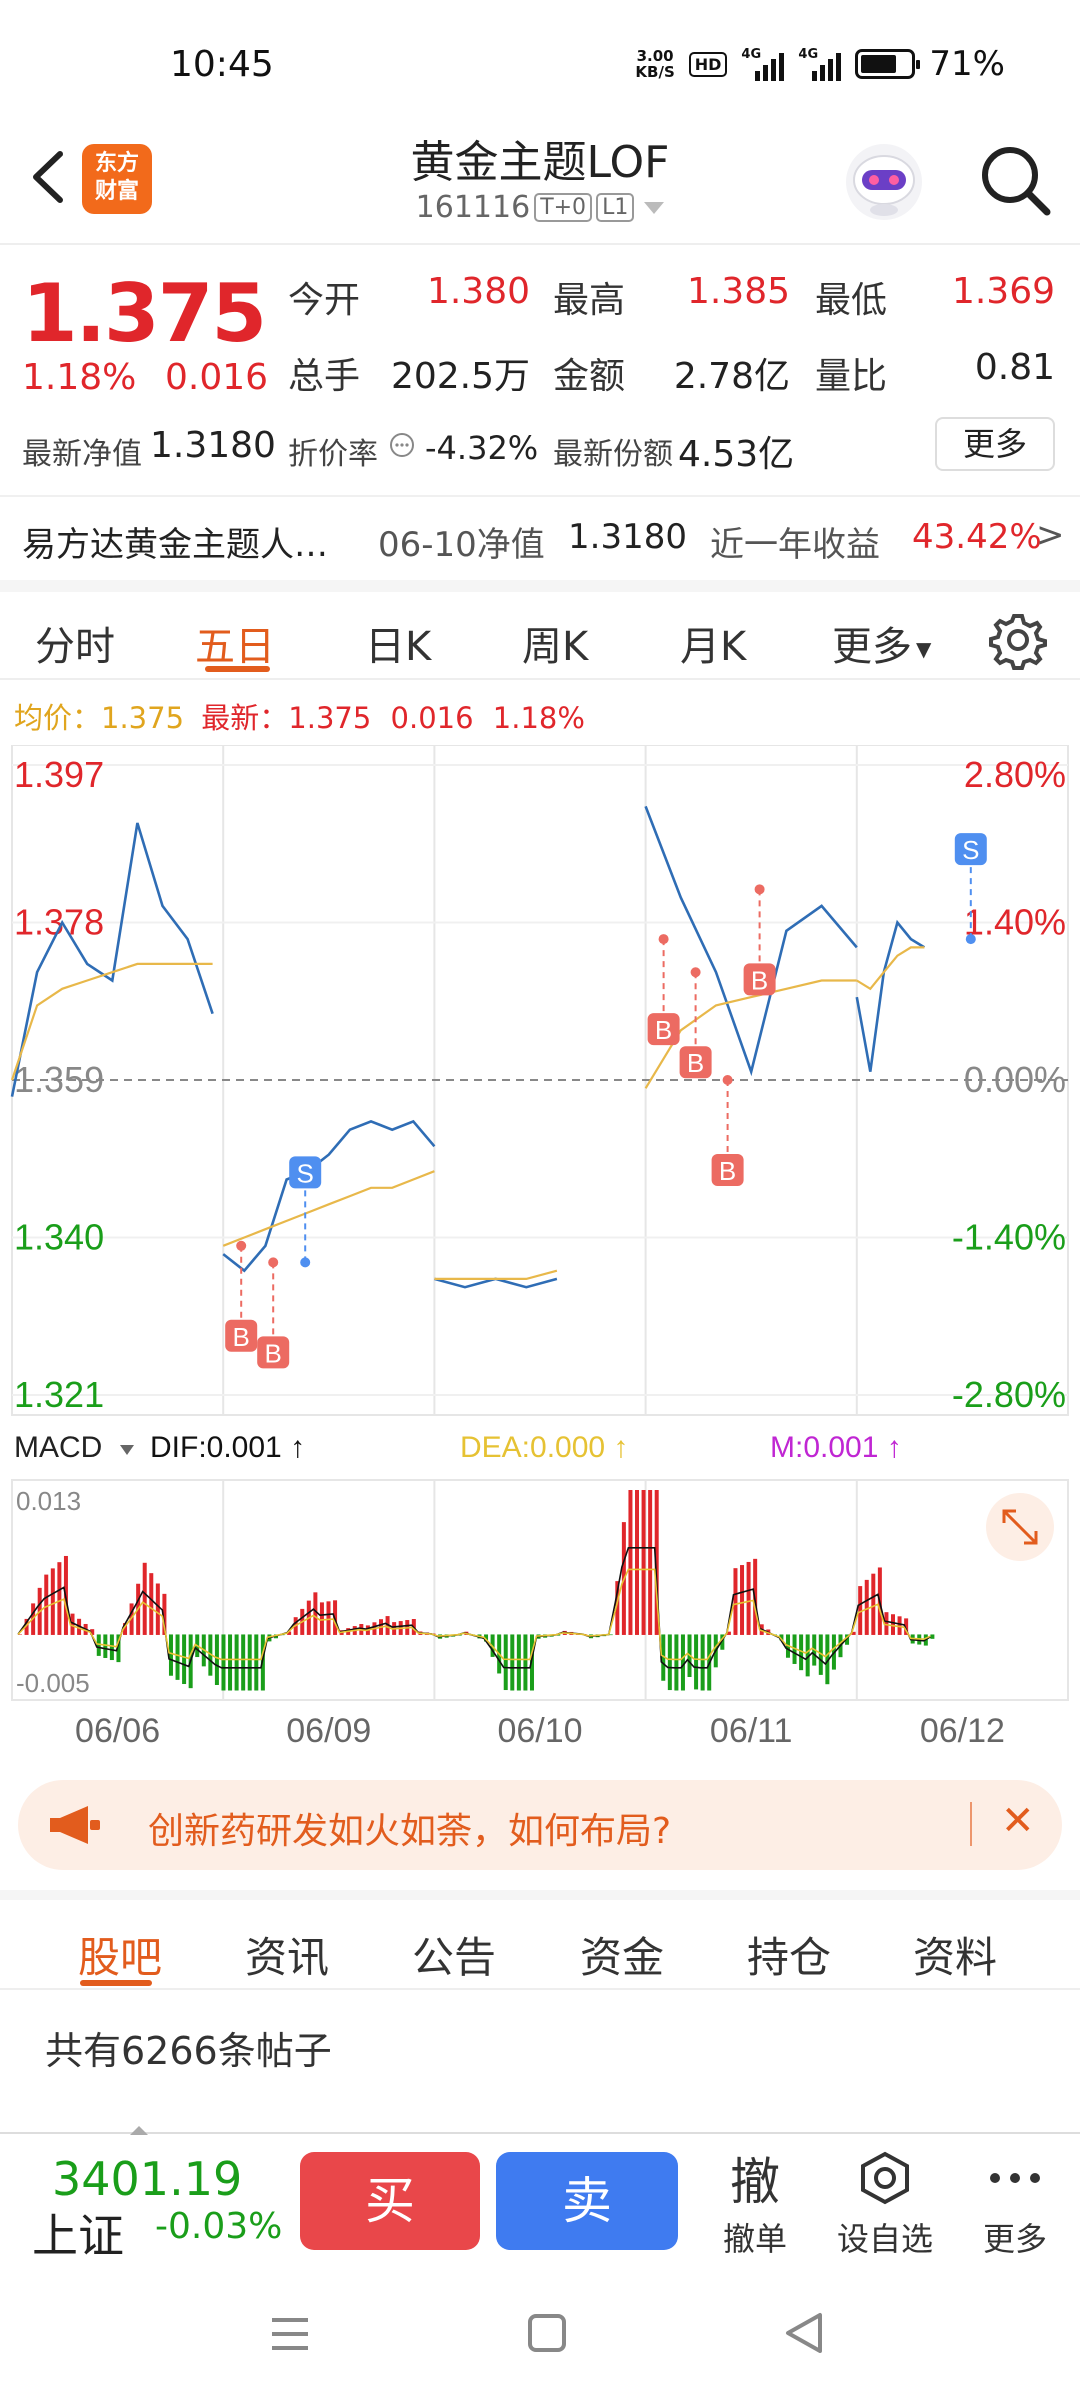 Image resolution: width=1080 pixels, height=2400 pixels. I want to click on trade-bar: 3401.19 上证 -0.03% 买 卖 撤 撤单 设自选 更多, so click(540, 2196).